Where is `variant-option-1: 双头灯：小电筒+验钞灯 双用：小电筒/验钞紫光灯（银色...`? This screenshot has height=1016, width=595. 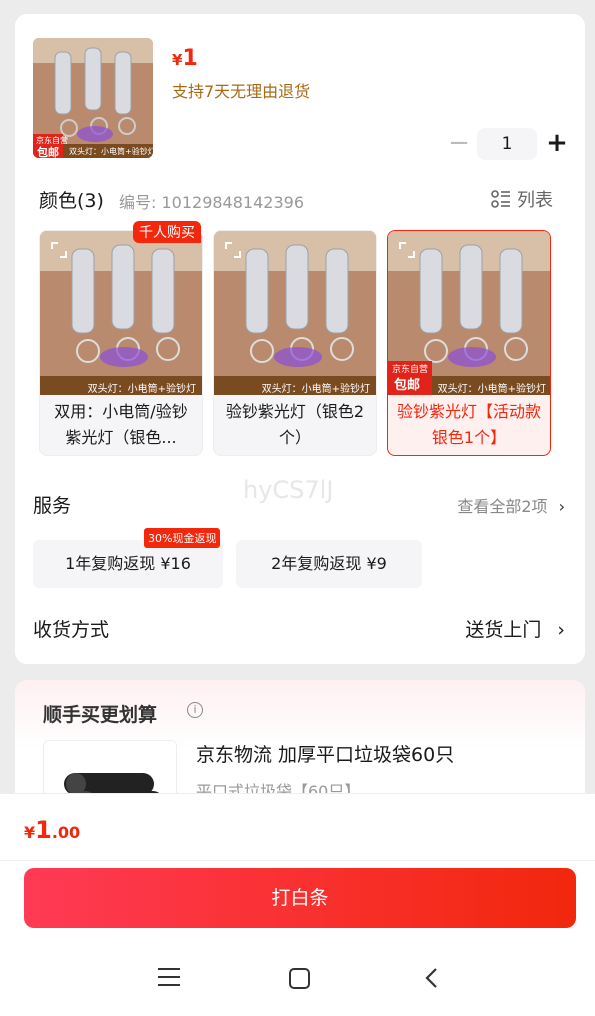 variant-option-1: 双头灯：小电筒+验钞灯 双用：小电筒/验钞紫光灯（银色... is located at coordinates (121, 343).